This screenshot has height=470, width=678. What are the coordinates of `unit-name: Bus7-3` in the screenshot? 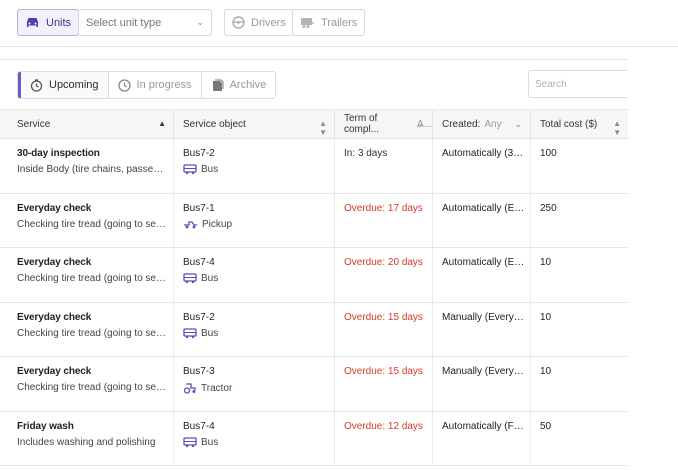 It's located at (199, 371).